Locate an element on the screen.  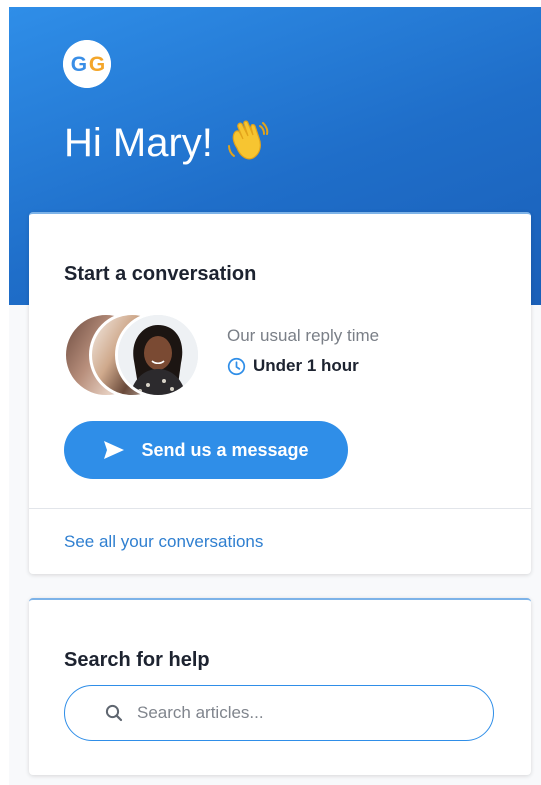
search-help-title: Search for help is located at coordinates (137, 660).